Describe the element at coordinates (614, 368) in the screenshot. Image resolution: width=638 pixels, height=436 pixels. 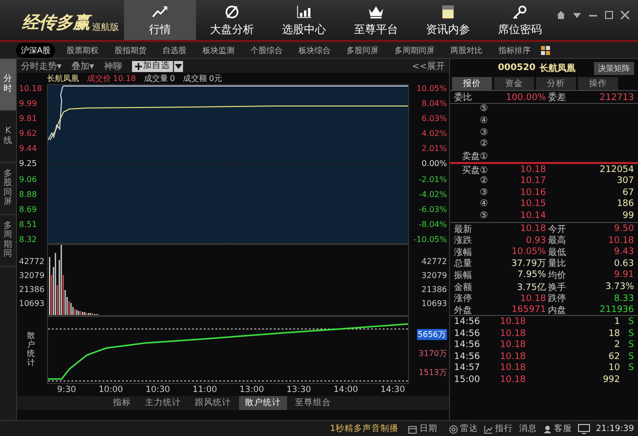
I see `tick-volume: 10` at that location.